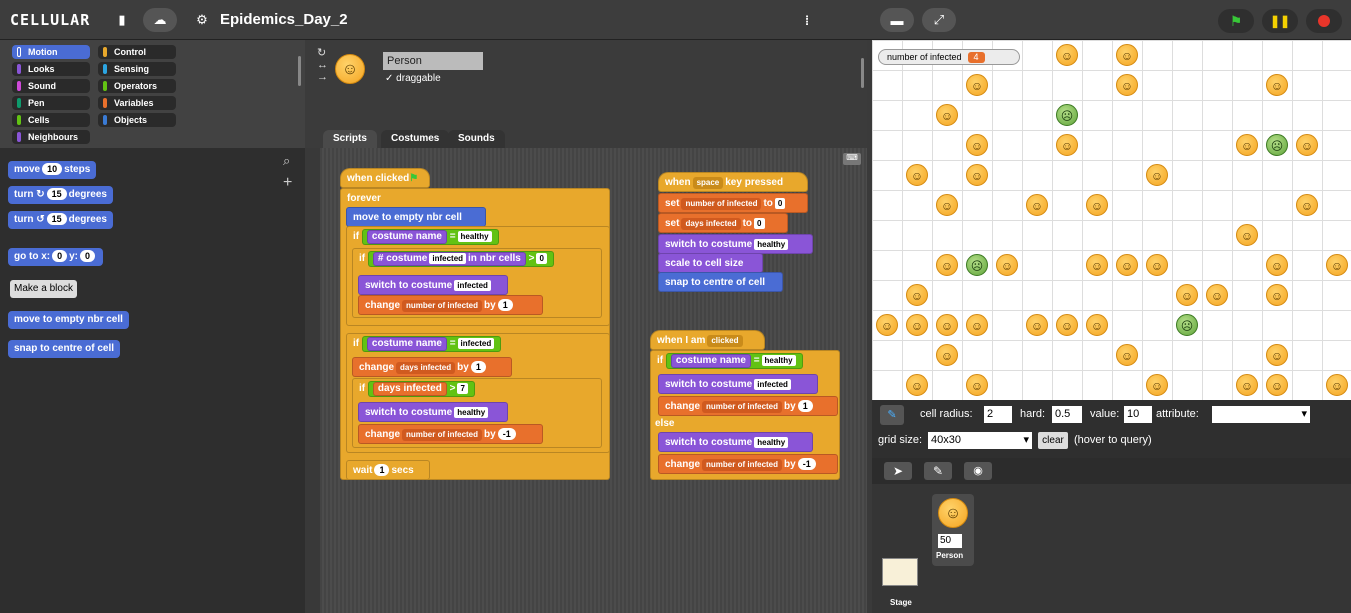 Image resolution: width=1351 pixels, height=613 pixels. Describe the element at coordinates (1261, 414) in the screenshot. I see `attribute-select: ▾` at that location.